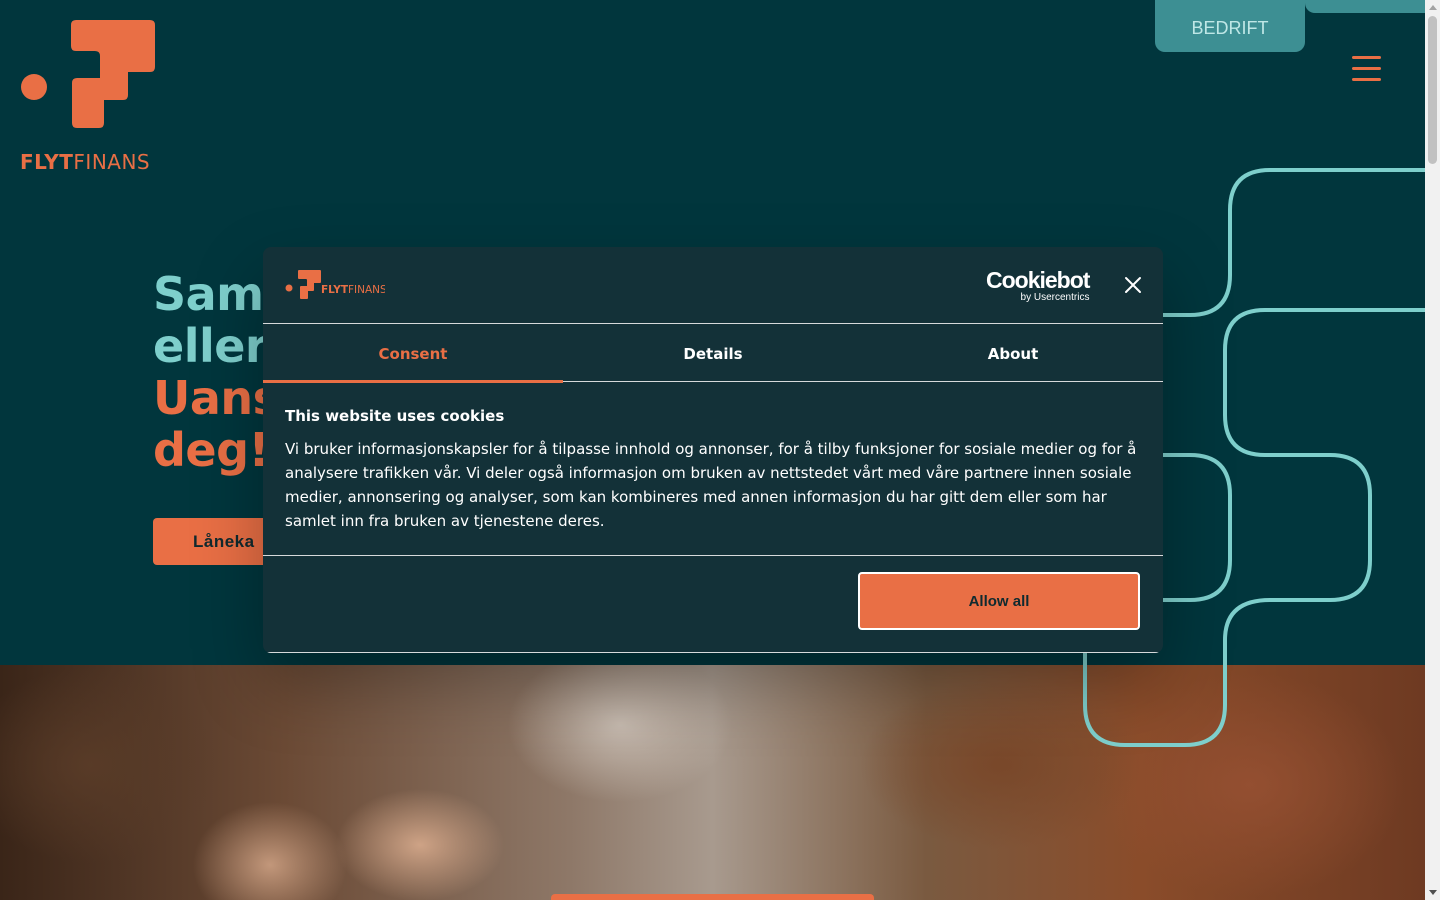  I want to click on scrollbar-thumb, so click(1432, 90).